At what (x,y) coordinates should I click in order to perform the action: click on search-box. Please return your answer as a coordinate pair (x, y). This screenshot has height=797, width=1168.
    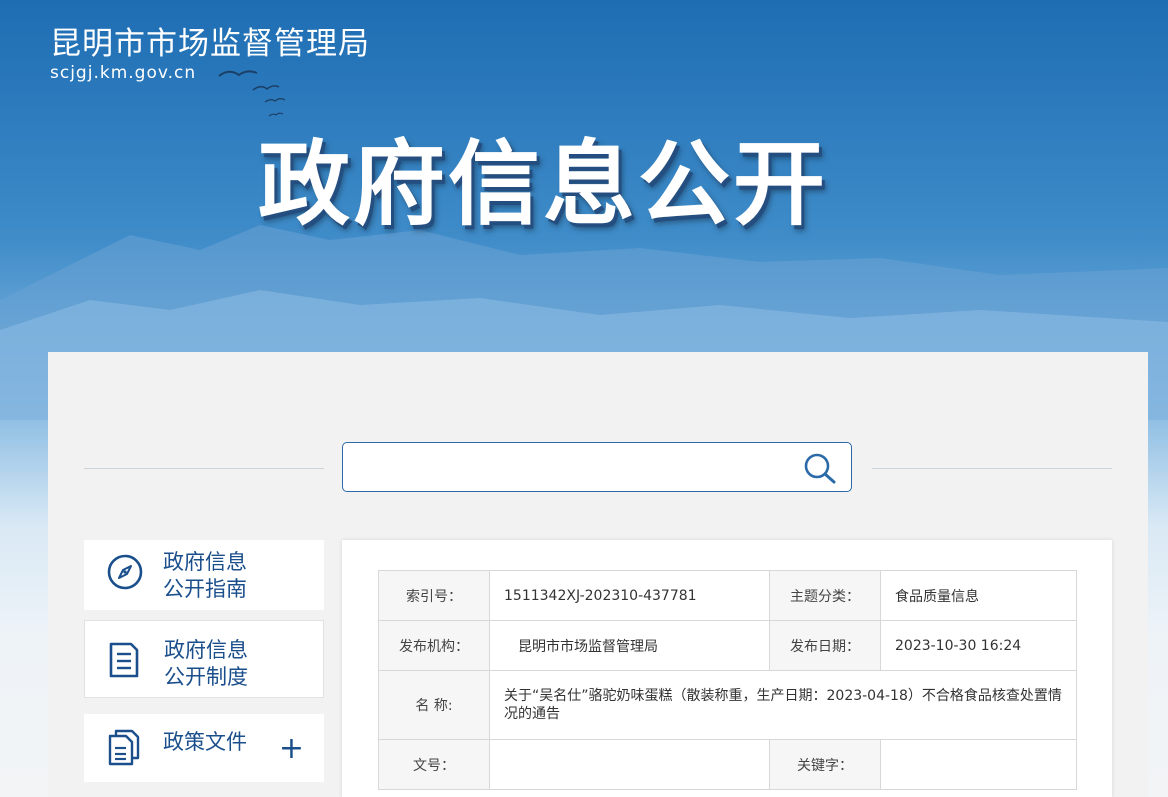
    Looking at the image, I should click on (597, 467).